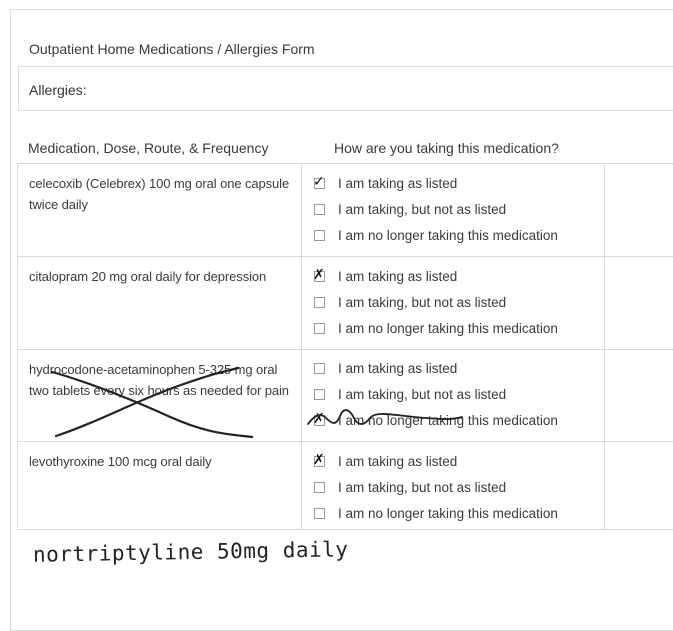 The width and height of the screenshot is (673, 631). I want to click on option-taking-as-listed: ✓ I am taking as listed, so click(385, 183).